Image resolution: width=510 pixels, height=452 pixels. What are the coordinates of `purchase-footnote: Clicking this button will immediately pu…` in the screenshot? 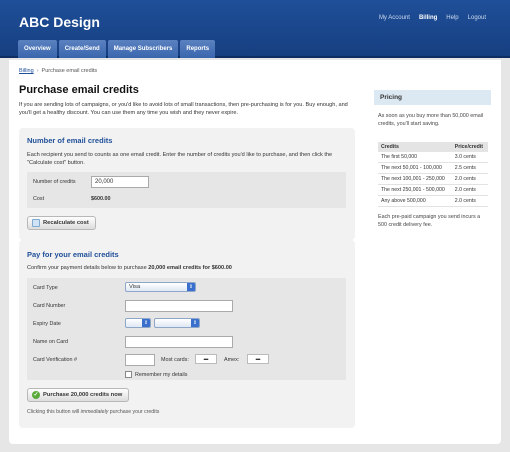 It's located at (93, 412).